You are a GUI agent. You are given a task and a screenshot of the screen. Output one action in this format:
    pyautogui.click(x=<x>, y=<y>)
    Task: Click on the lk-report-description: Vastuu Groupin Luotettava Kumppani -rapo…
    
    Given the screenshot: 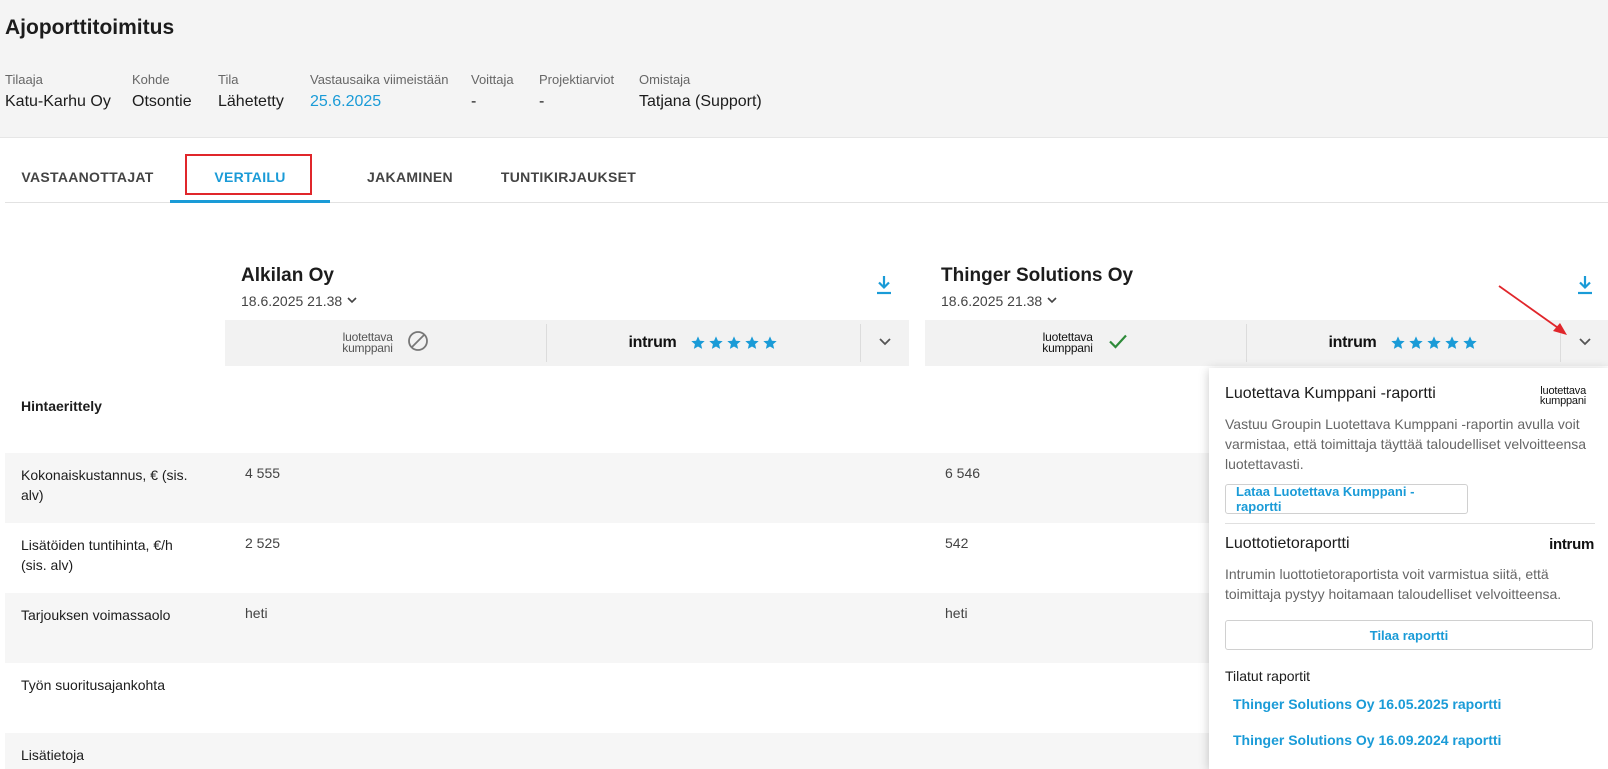 What is the action you would take?
    pyautogui.click(x=1406, y=444)
    